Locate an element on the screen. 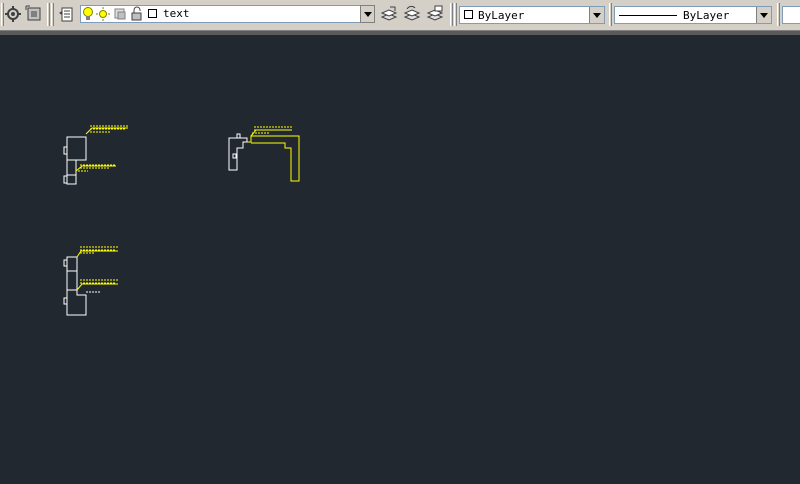  layer-previous-icon is located at coordinates (412, 13).